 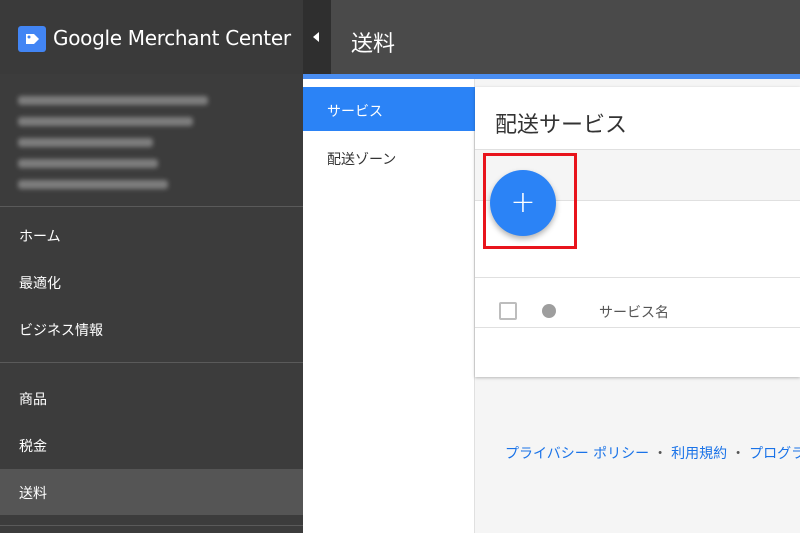 I want to click on subnav-item-shipping-zones: 配送ゾーン, so click(x=389, y=157).